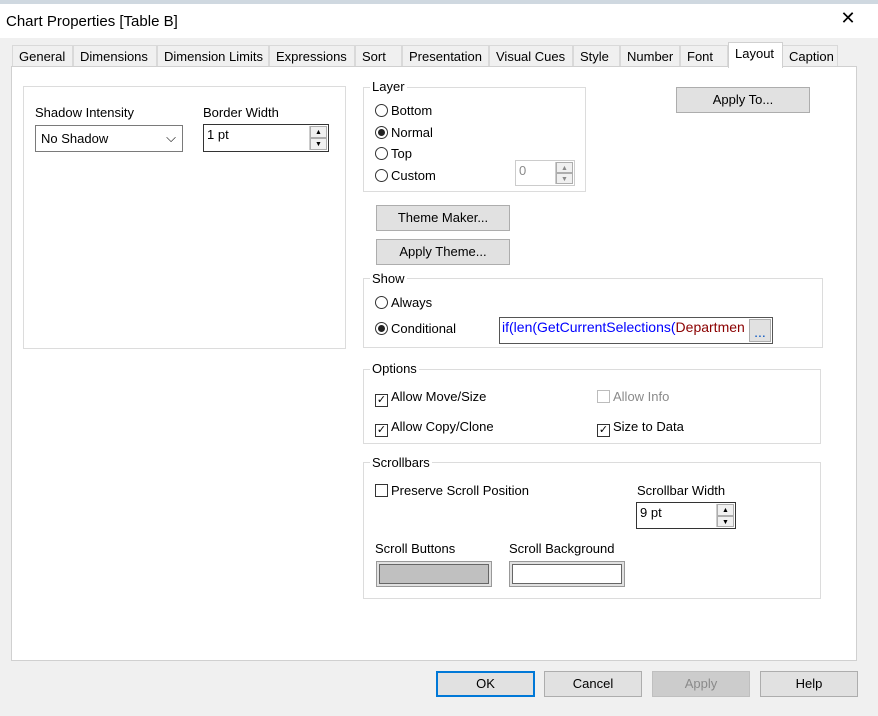 This screenshot has height=716, width=878. Describe the element at coordinates (651, 512) in the screenshot. I see `scrollbar-width-value: 9 pt` at that location.